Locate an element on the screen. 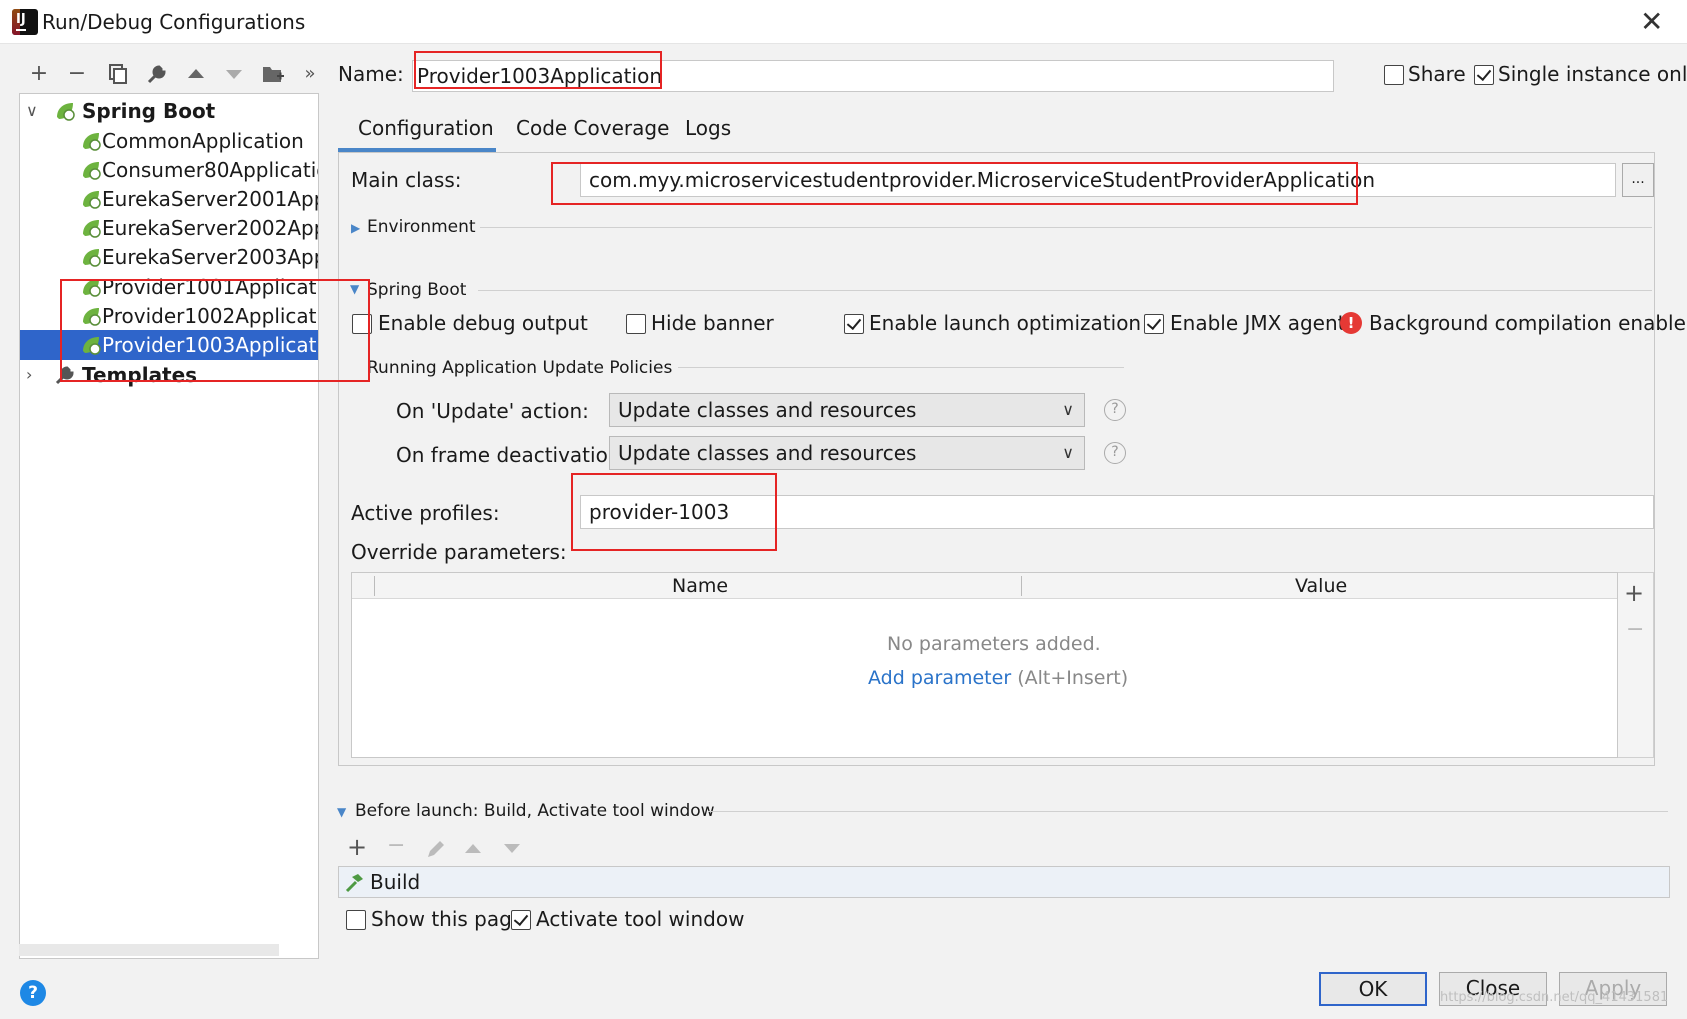 Image resolution: width=1687 pixels, height=1019 pixels. tree-item-label: Consumer80Application is located at coordinates (210, 170).